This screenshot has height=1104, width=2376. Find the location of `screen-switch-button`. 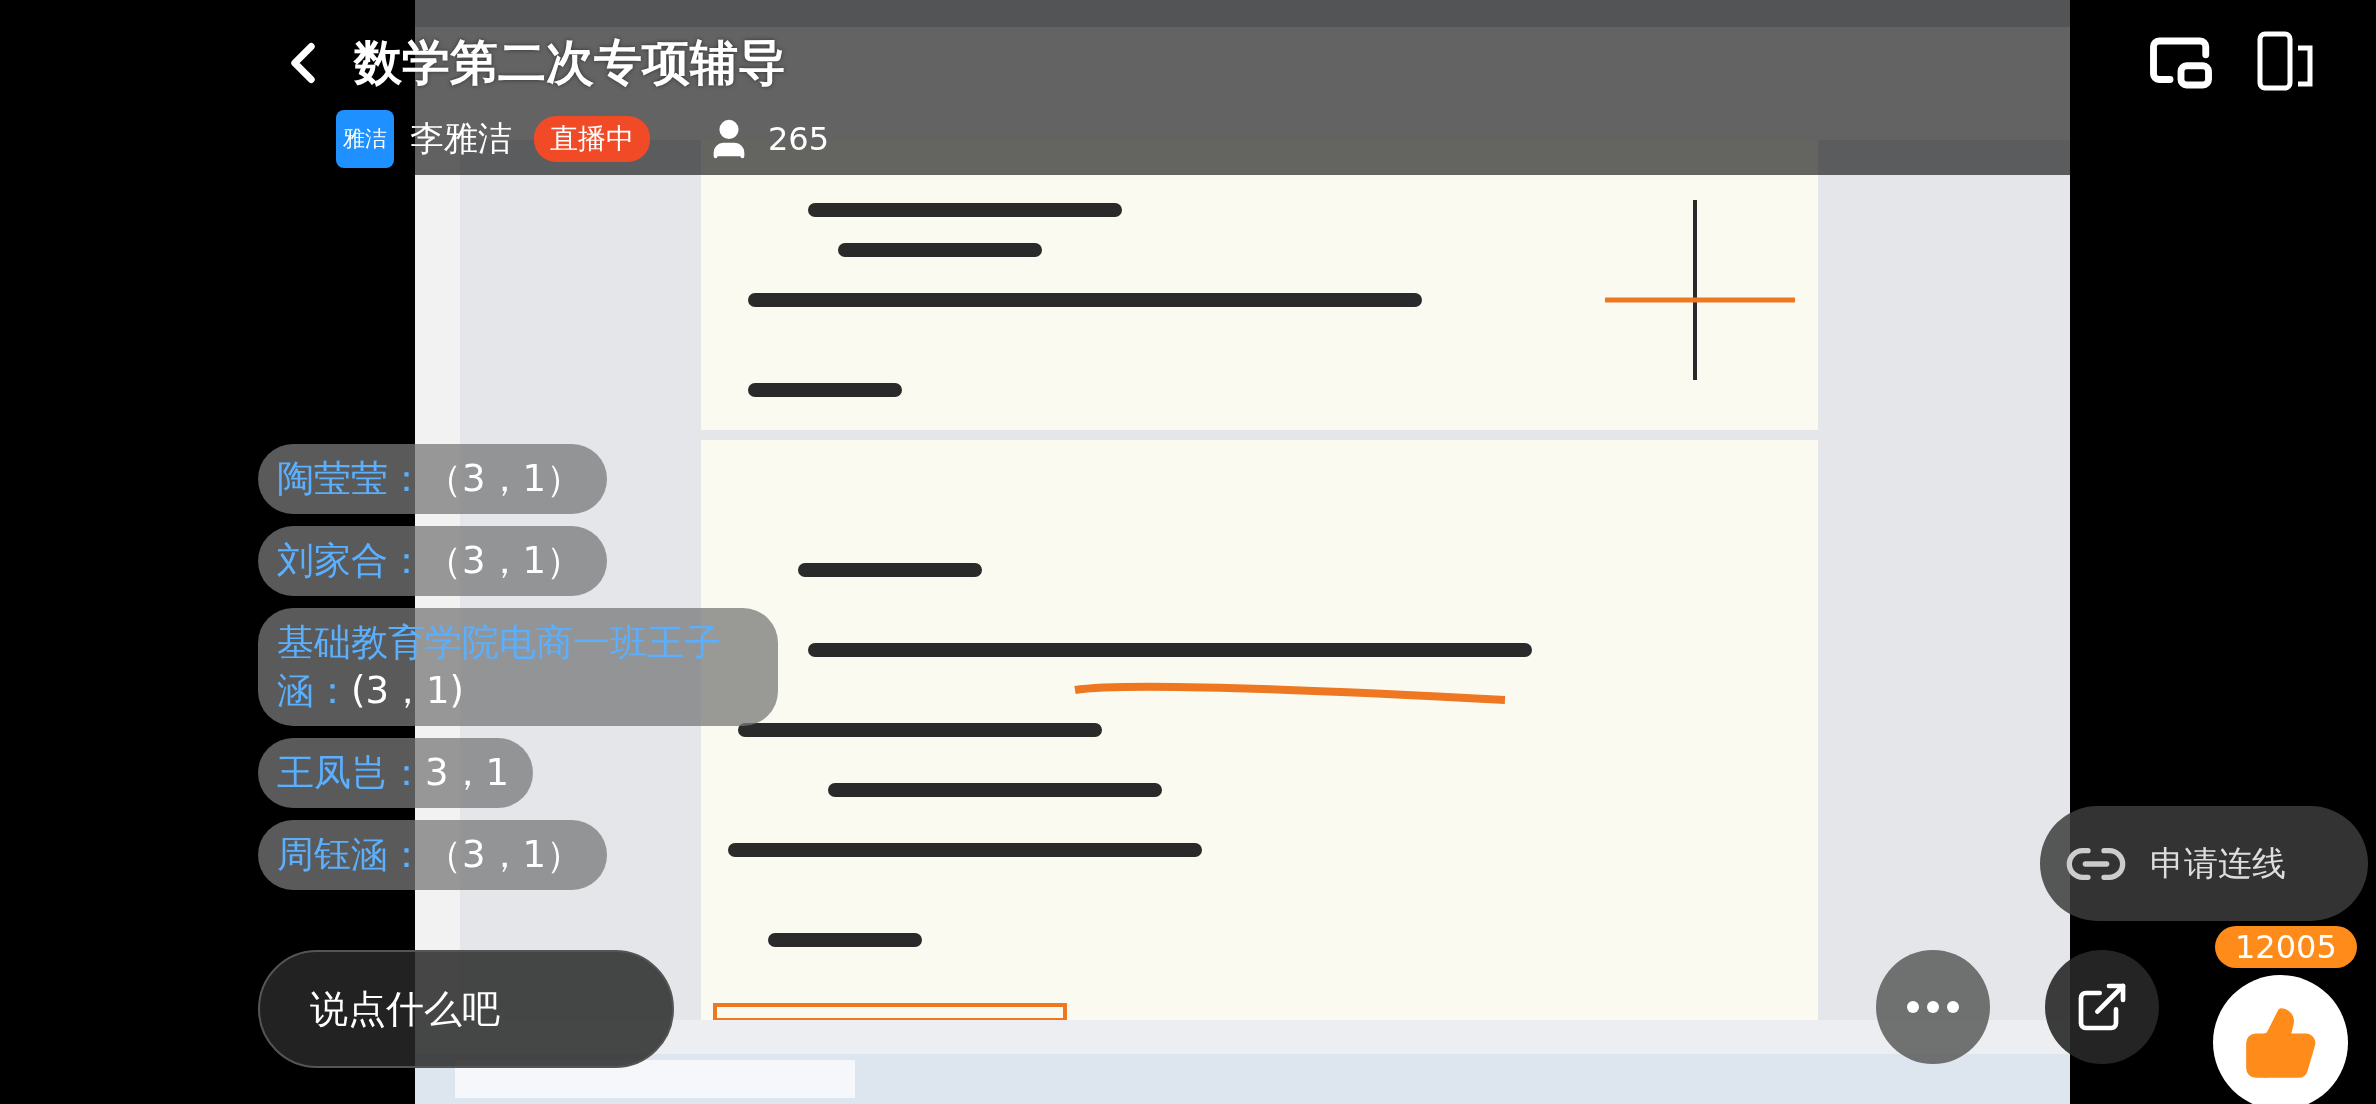

screen-switch-button is located at coordinates (2285, 61).